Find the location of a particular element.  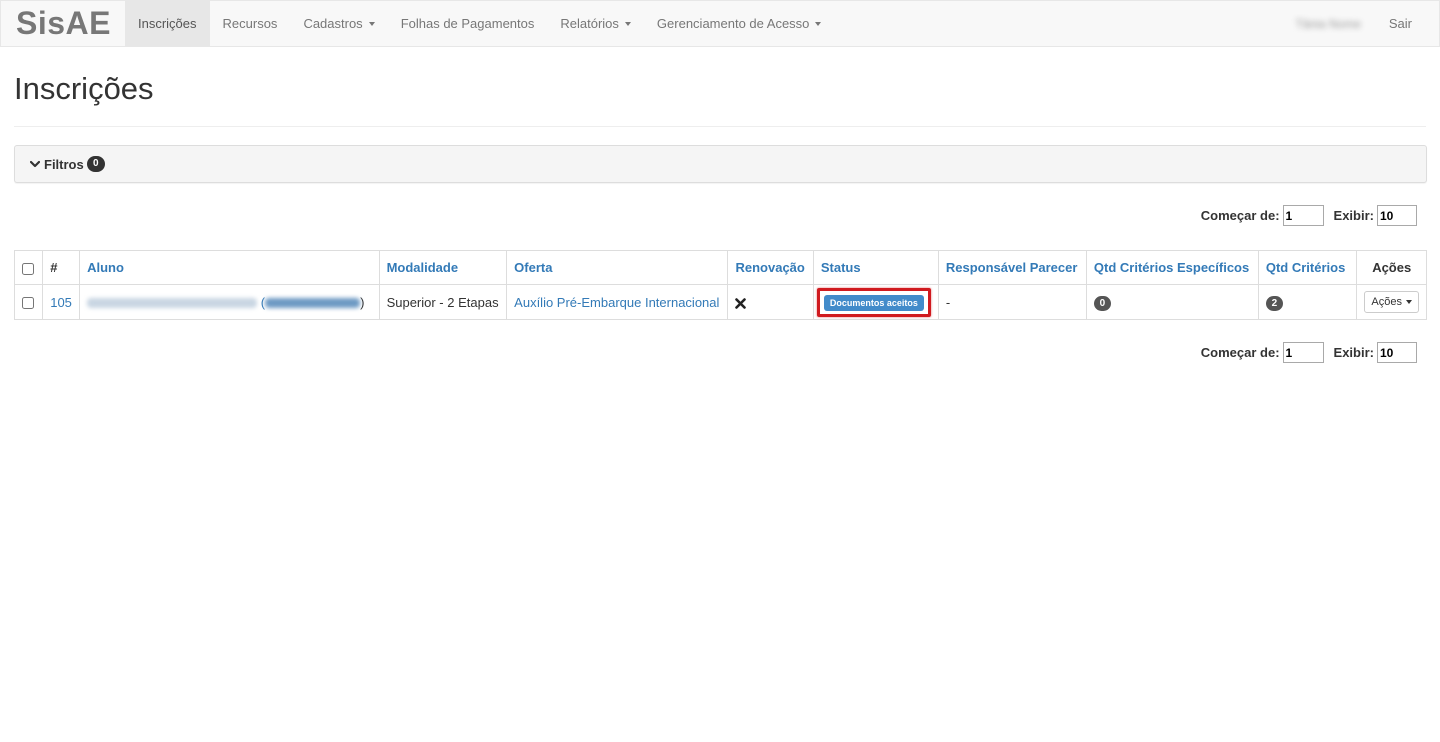

user-name: Tânia Nome is located at coordinates (1328, 23).